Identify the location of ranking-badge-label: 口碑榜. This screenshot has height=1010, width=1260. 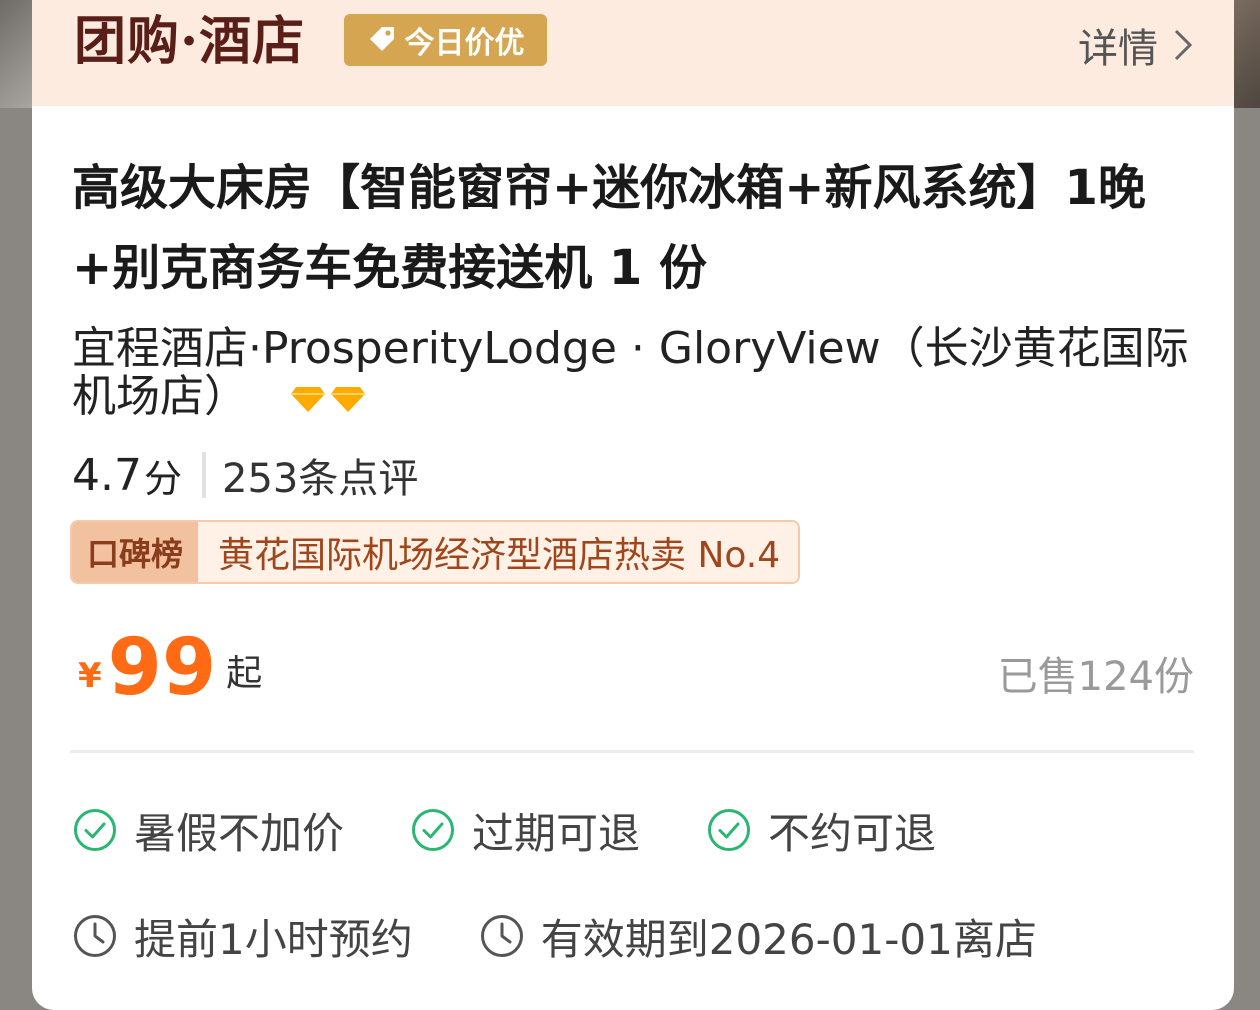
(135, 552).